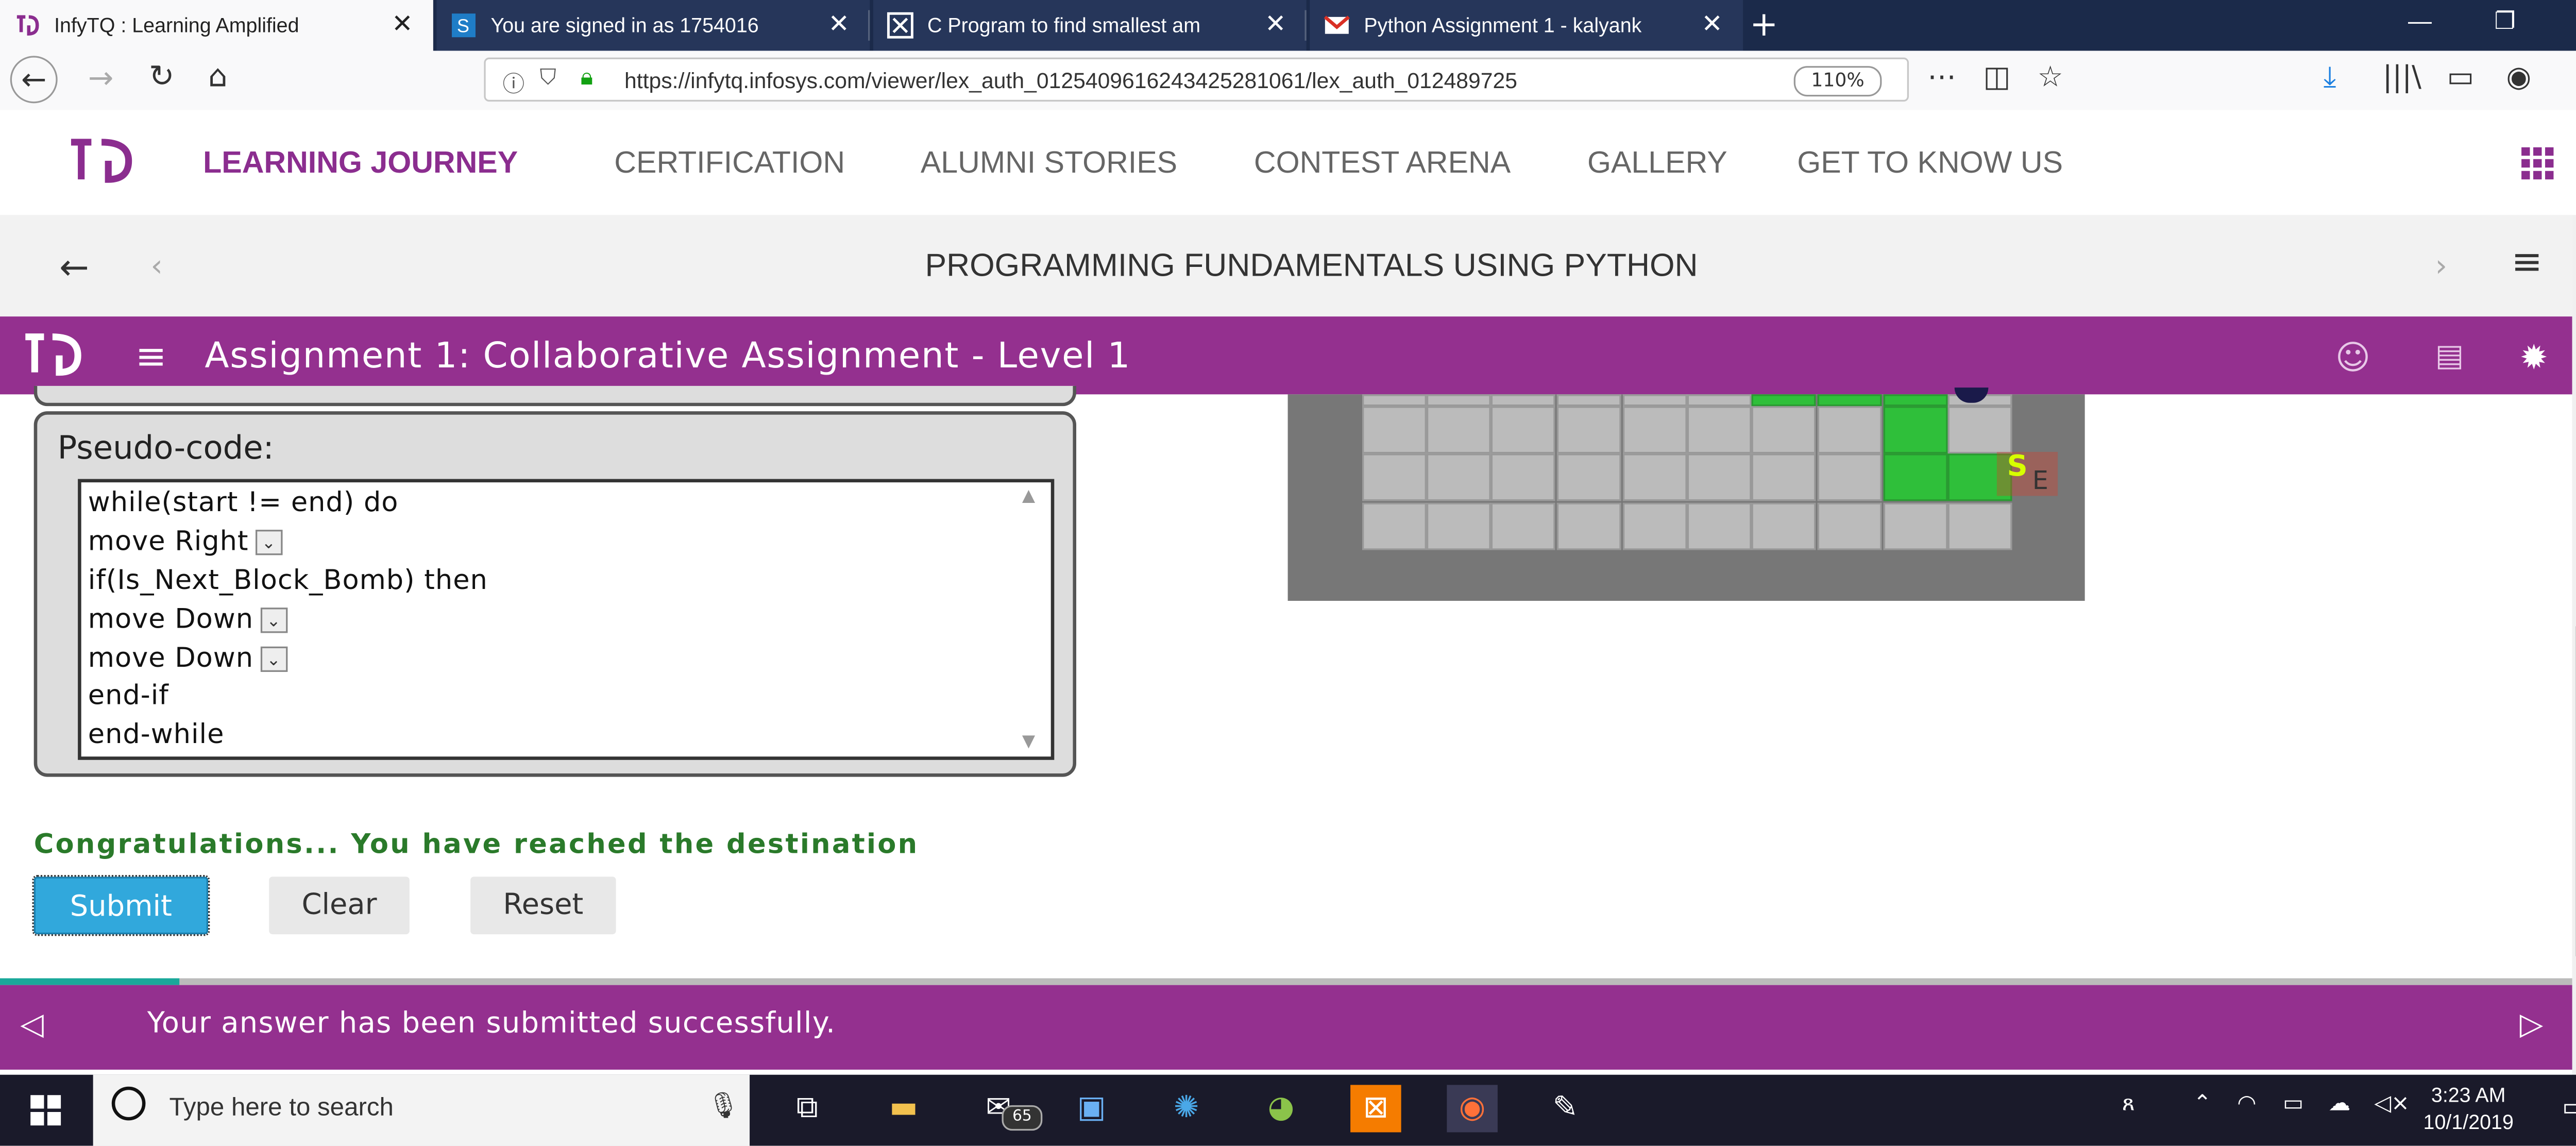 This screenshot has height=1146, width=2576. I want to click on forward-icon: →, so click(101, 78).